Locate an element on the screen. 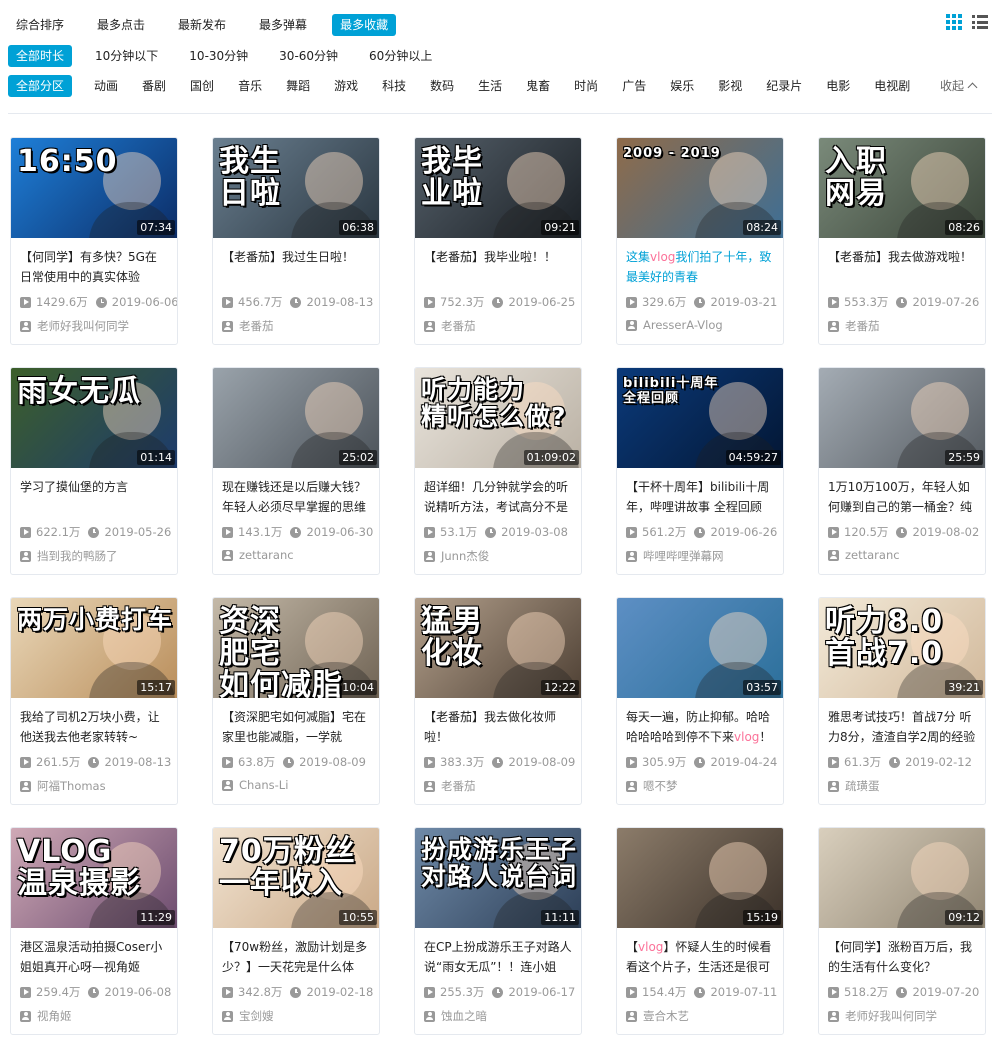 Image resolution: width=1000 pixels, height=1044 pixels. video-thumbnail: 我生 日啦 06:38 is located at coordinates (296, 188).